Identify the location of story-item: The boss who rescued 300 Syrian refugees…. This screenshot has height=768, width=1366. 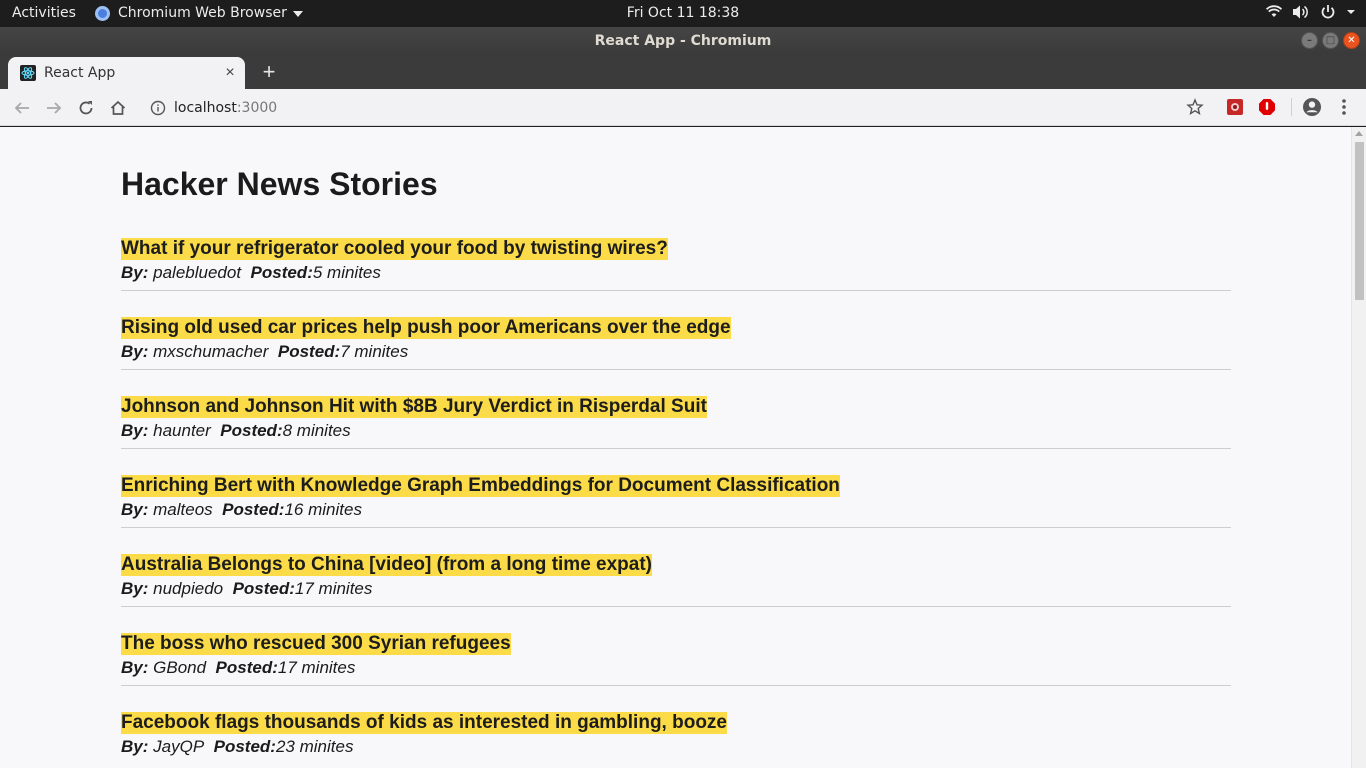
(676, 672).